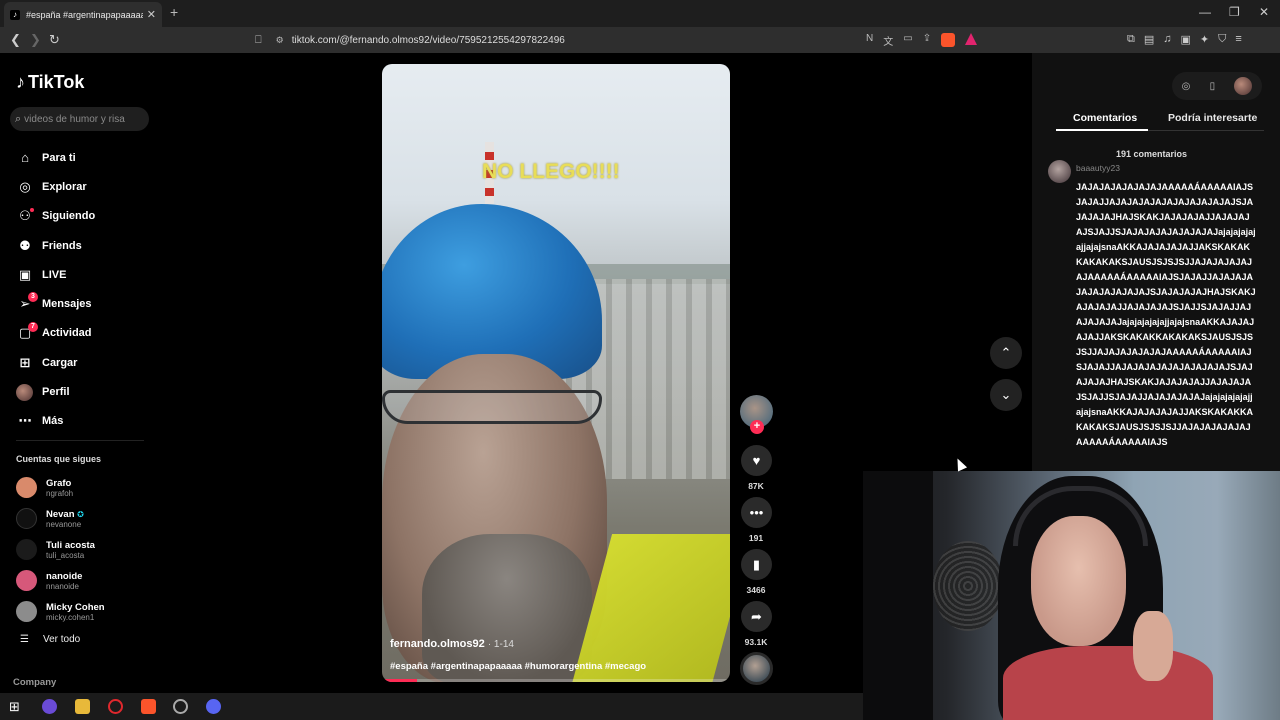 The height and width of the screenshot is (720, 1280). I want to click on close-window-icon: ✕, so click(1264, 12).